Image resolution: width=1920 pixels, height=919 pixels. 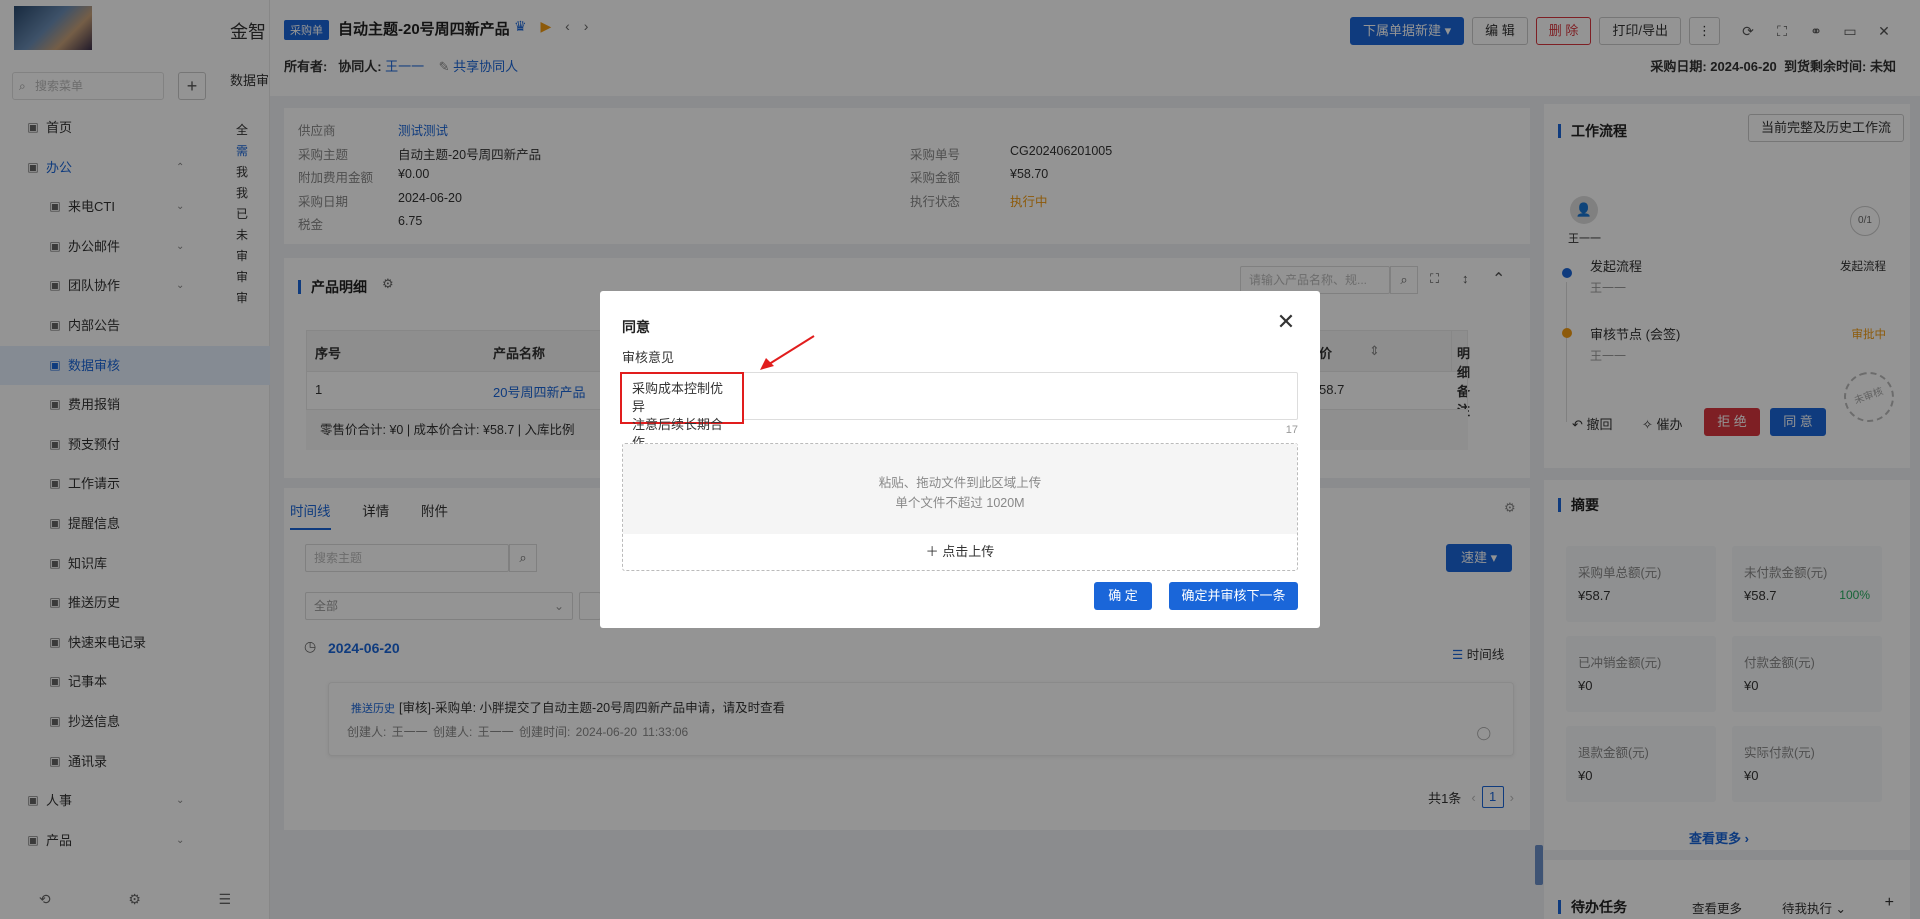 I want to click on opinion-label: 审核意见, so click(x=648, y=357).